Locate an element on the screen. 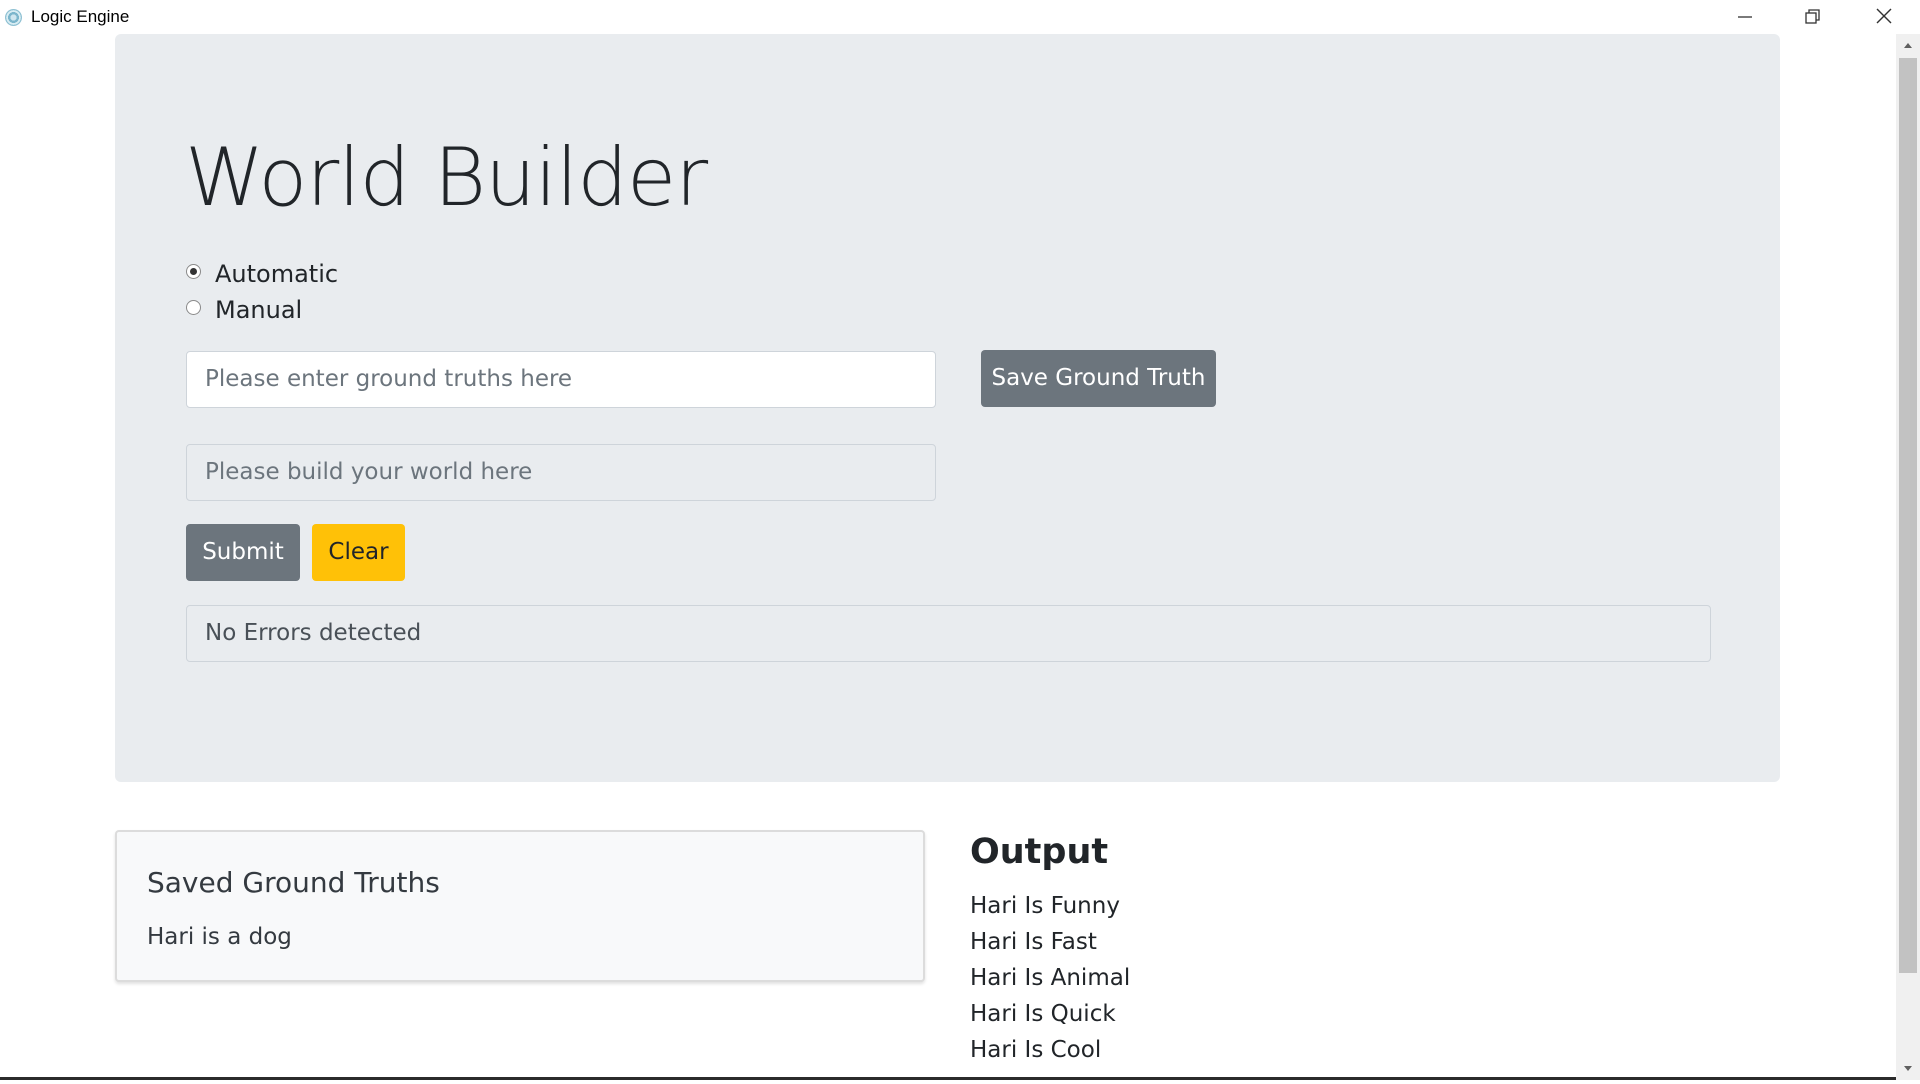 The image size is (1920, 1084). minimize-icon is located at coordinates (1745, 17).